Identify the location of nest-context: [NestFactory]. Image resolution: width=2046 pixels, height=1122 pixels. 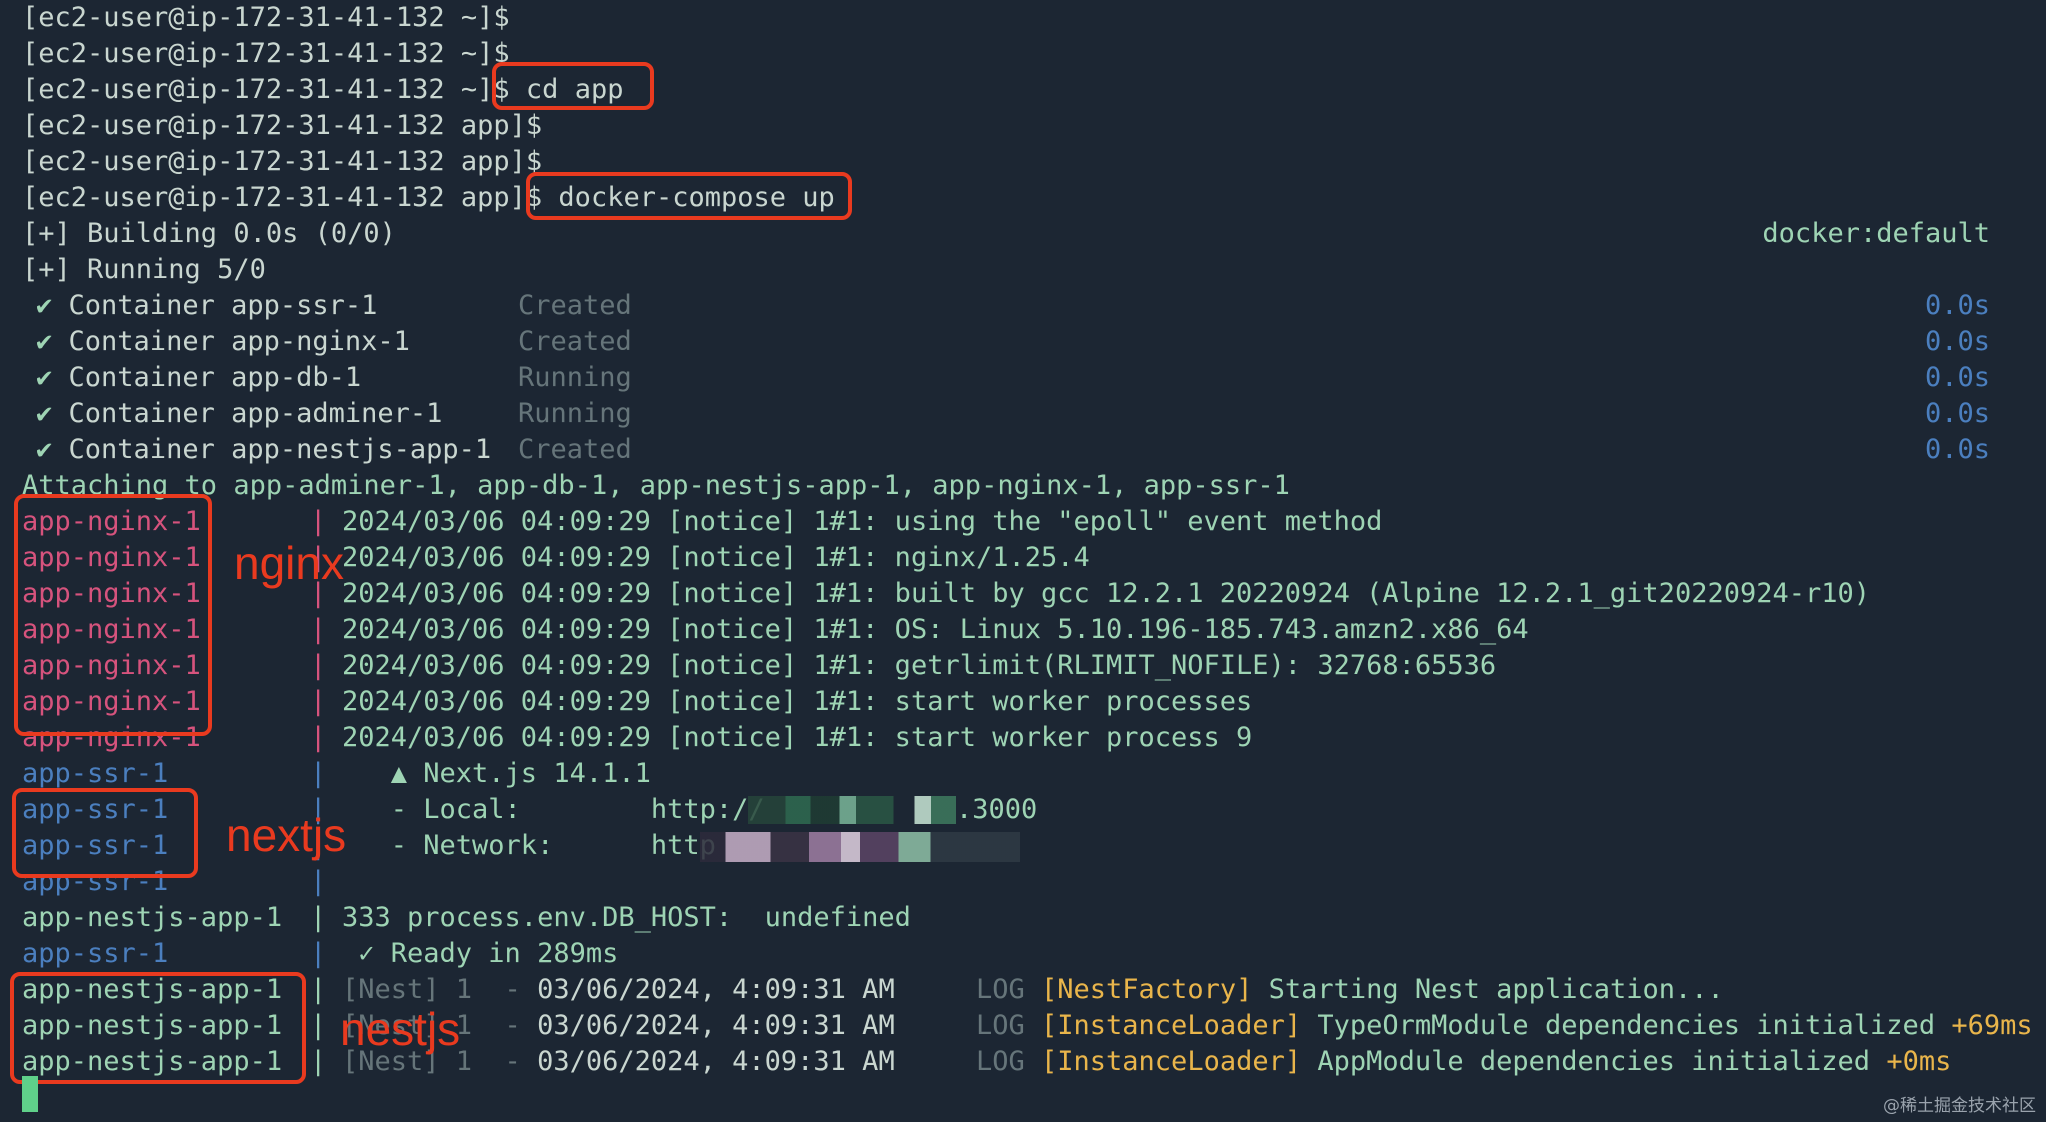
(1147, 989).